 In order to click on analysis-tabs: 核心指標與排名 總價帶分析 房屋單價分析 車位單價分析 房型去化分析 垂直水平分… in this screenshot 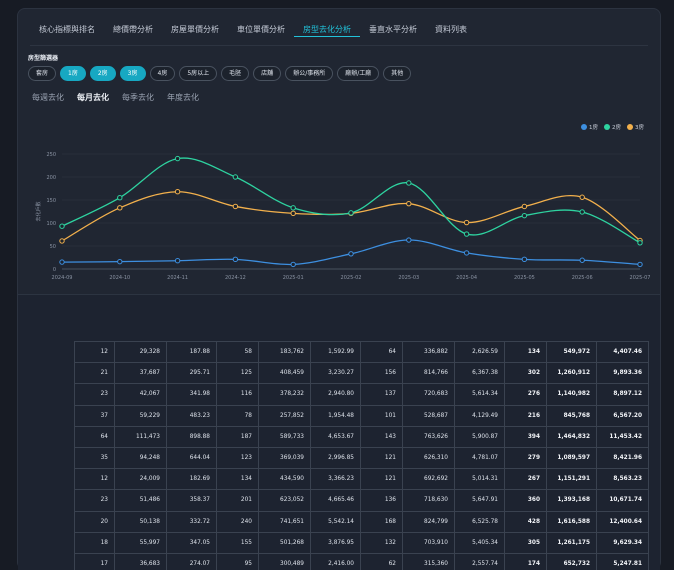, I will do `click(253, 30)`.